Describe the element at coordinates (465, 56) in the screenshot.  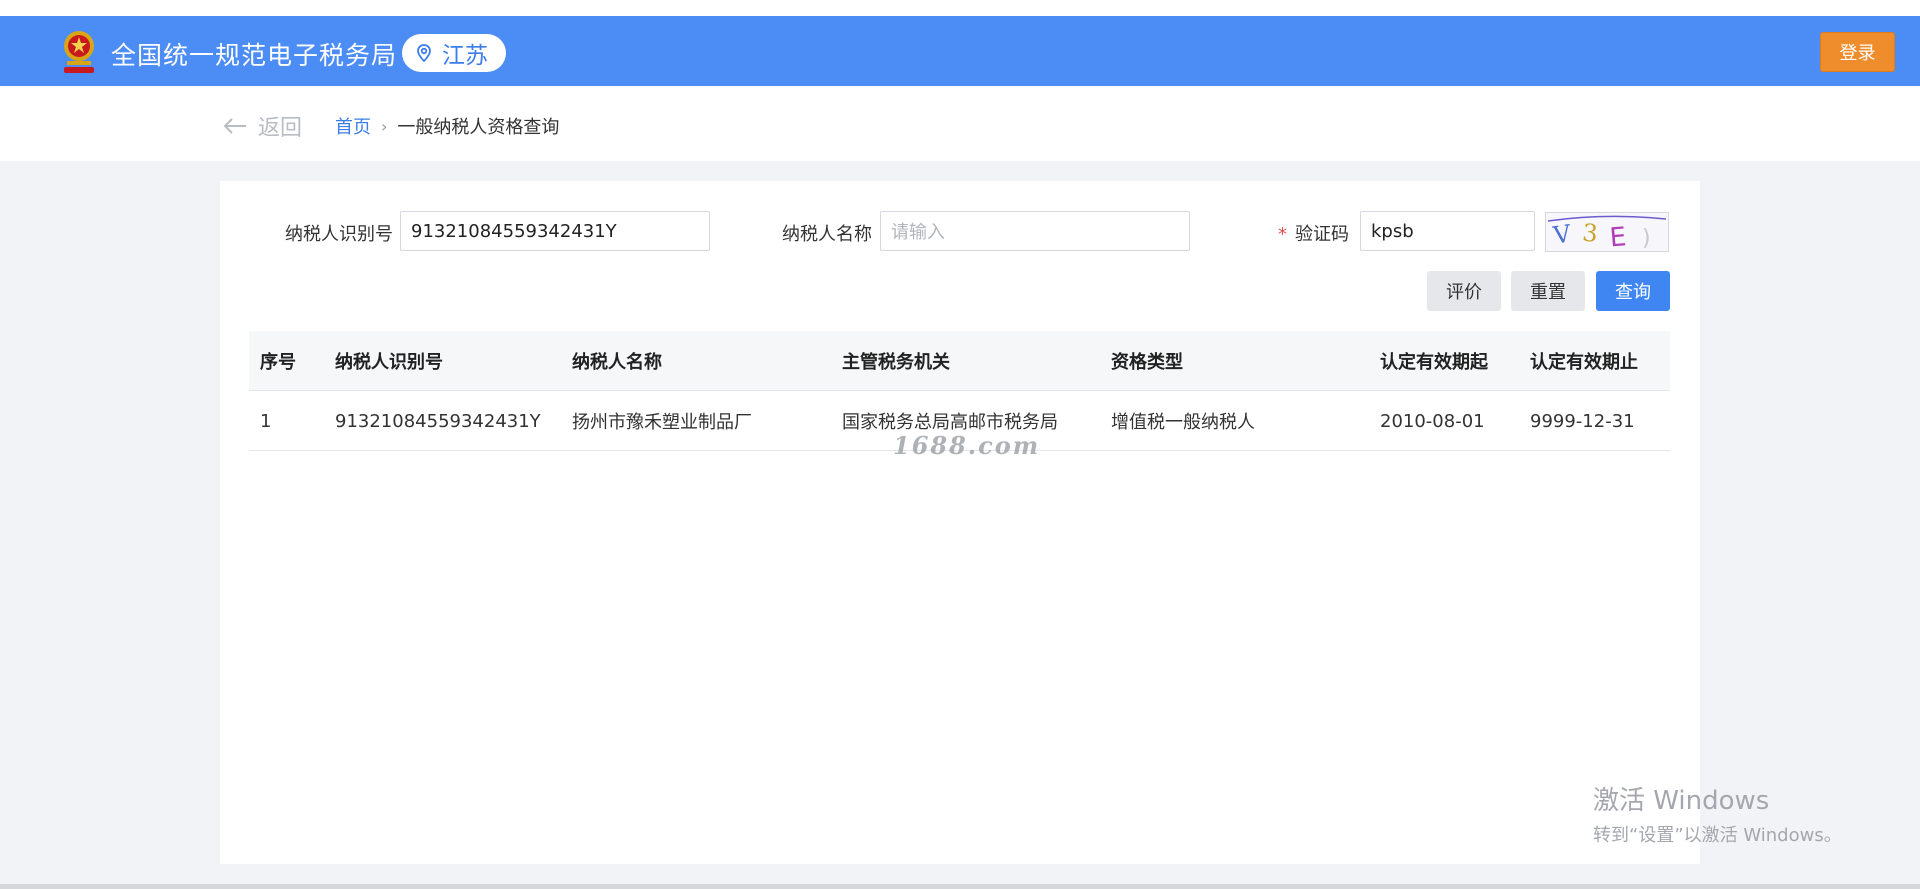
I see `region-label: 江苏` at that location.